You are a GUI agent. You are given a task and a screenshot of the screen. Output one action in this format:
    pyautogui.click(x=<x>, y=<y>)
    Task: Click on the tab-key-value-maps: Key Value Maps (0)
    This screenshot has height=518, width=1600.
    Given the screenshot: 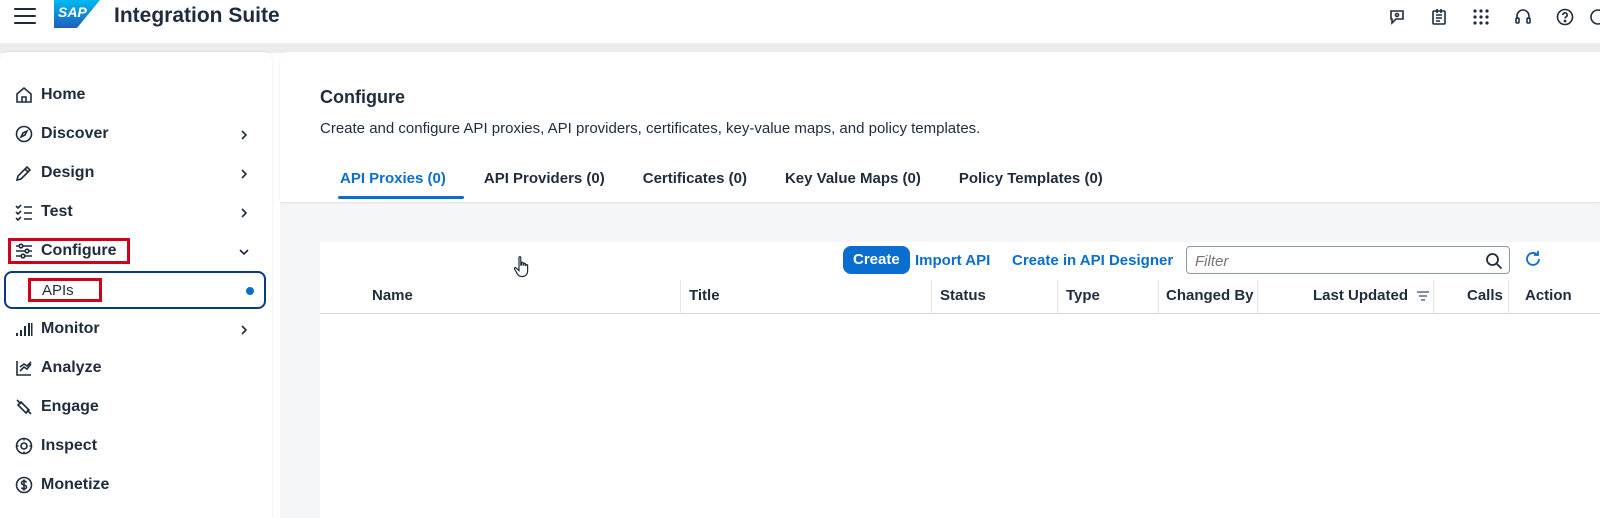 What is the action you would take?
    pyautogui.click(x=852, y=179)
    